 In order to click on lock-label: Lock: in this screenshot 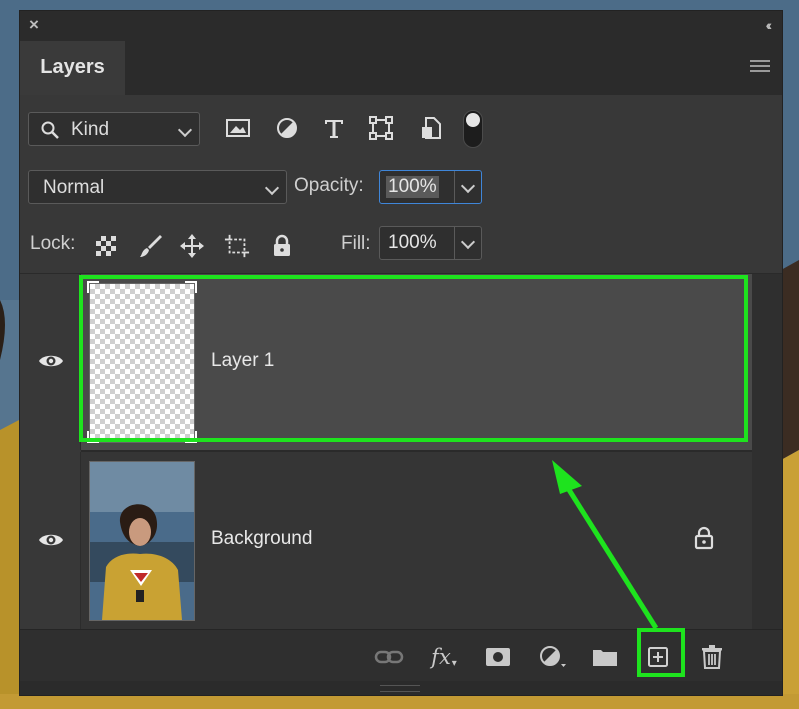, I will do `click(53, 243)`.